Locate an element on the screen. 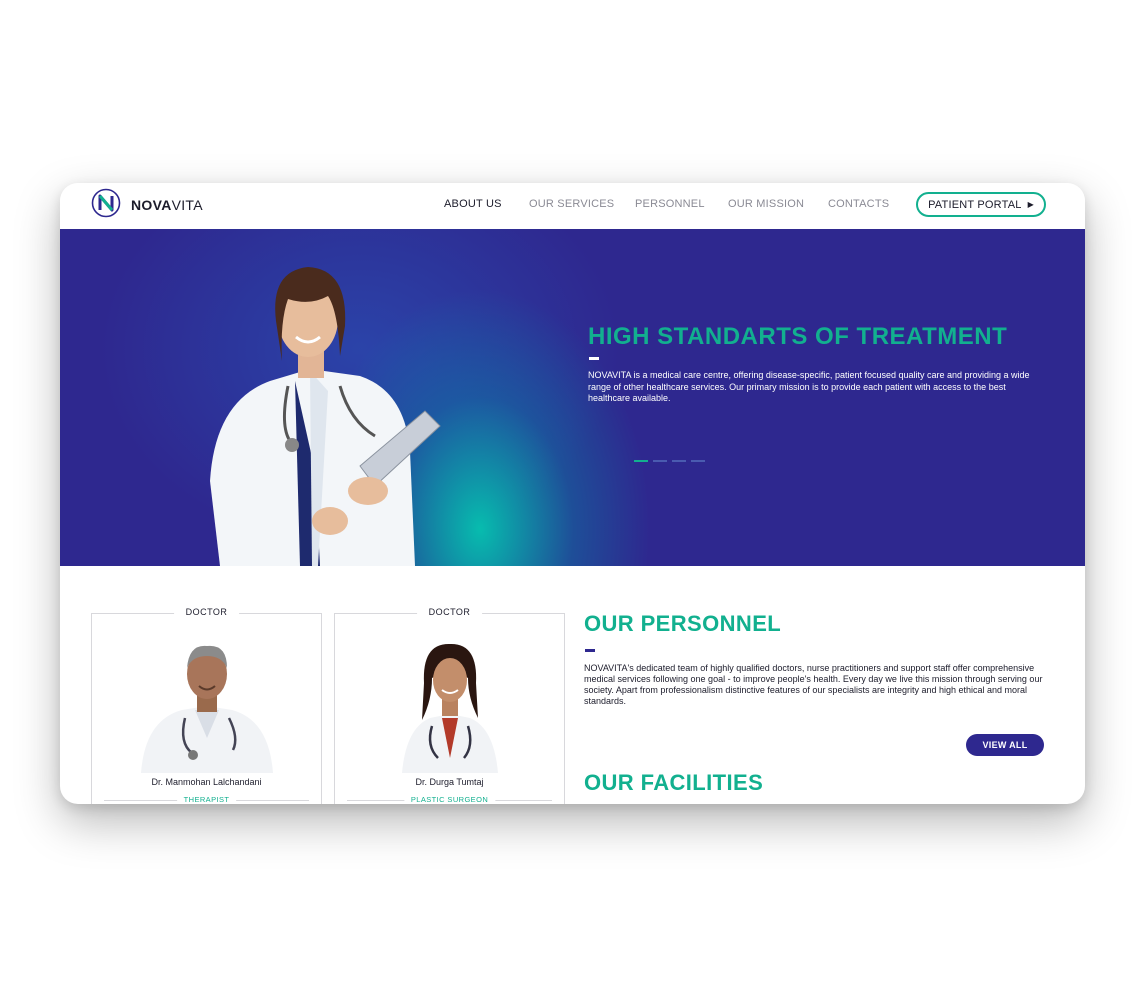 Image resolution: width=1145 pixels, height=987 pixels. play-arrow-icon: ▶ is located at coordinates (1030, 204).